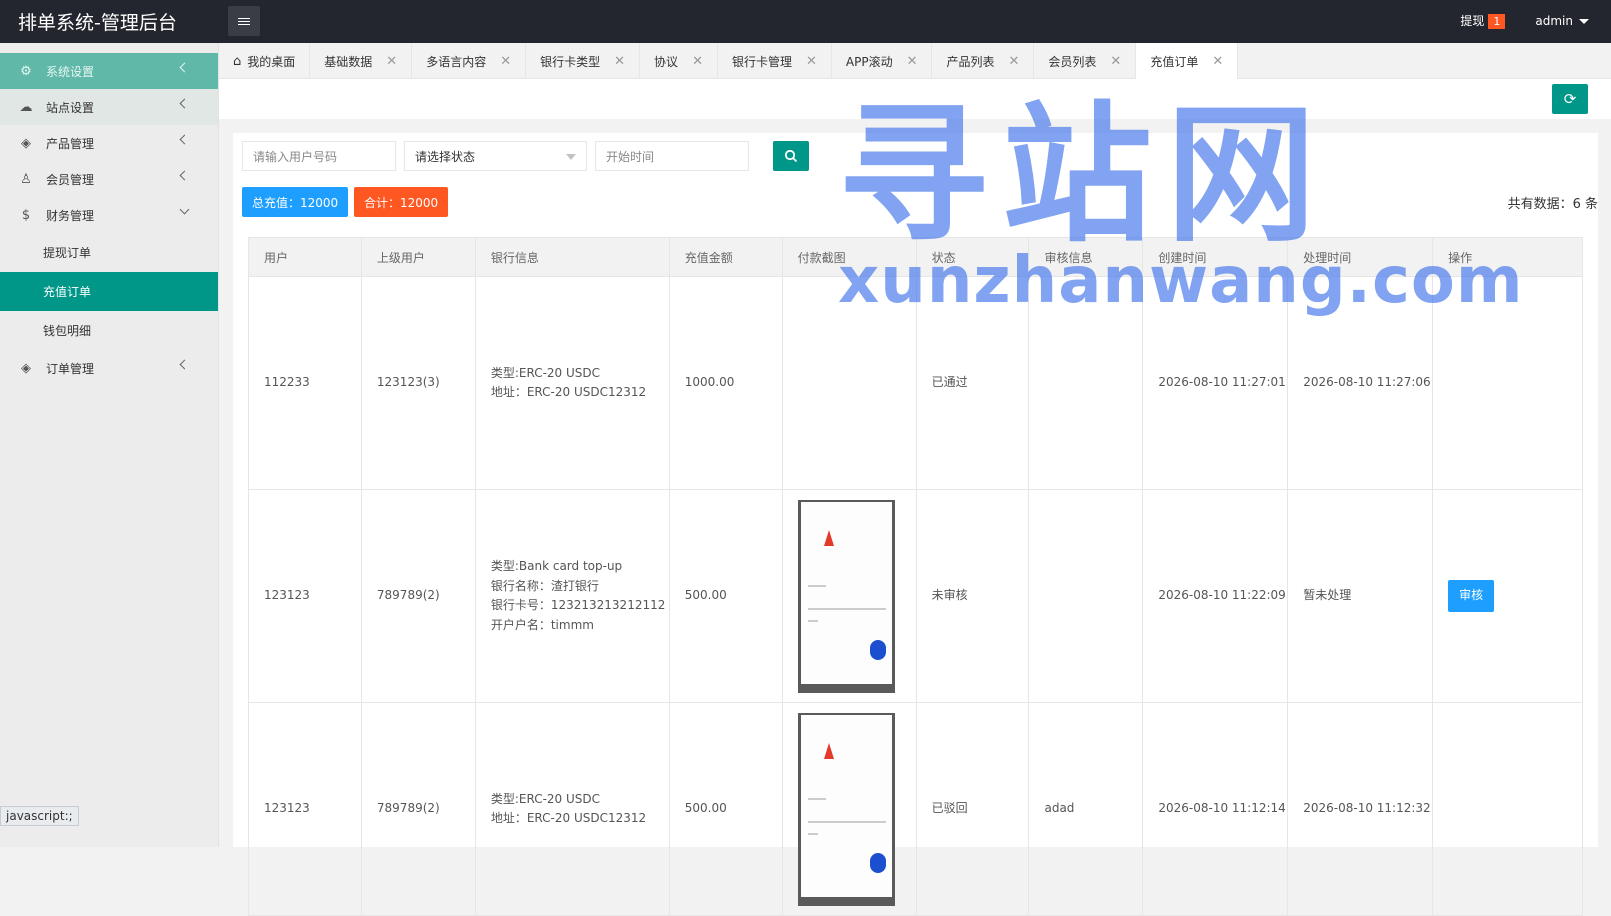 The height and width of the screenshot is (916, 1611). I want to click on user-icon: ♙, so click(26, 179).